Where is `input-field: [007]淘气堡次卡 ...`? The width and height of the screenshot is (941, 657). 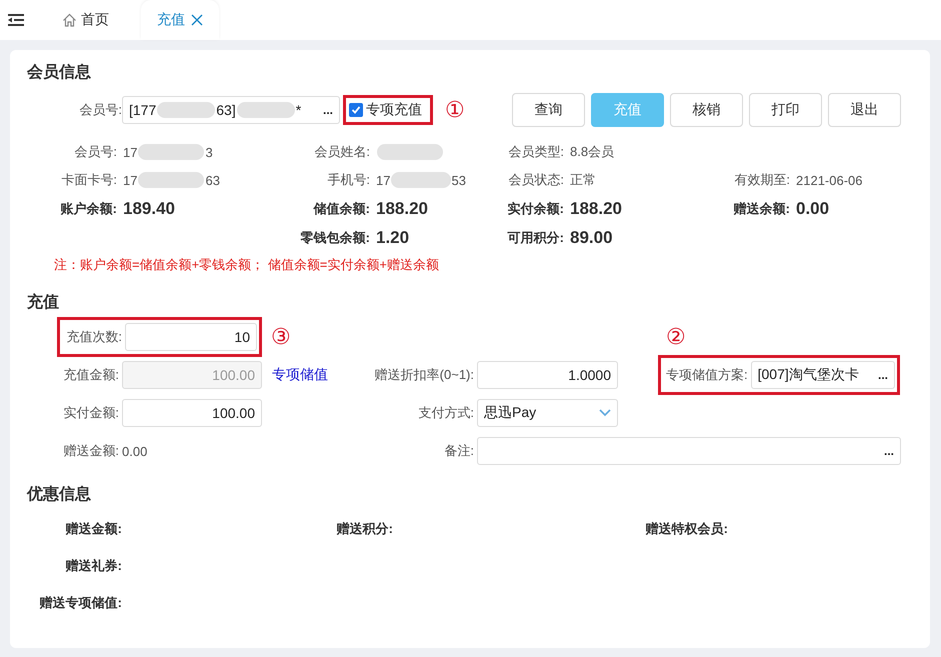 input-field: [007]淘气堡次卡 ... is located at coordinates (822, 375).